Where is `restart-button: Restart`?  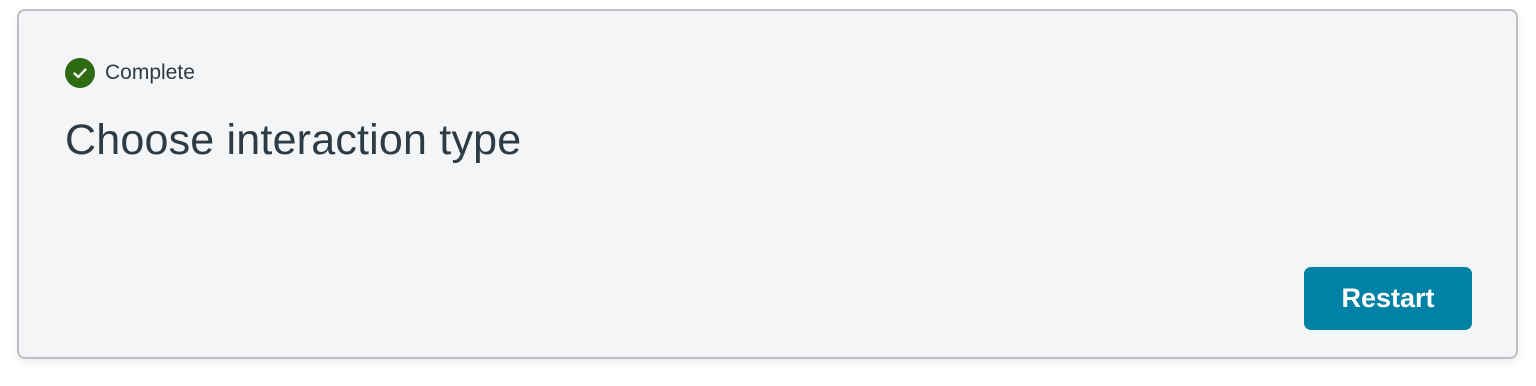 restart-button: Restart is located at coordinates (1388, 298).